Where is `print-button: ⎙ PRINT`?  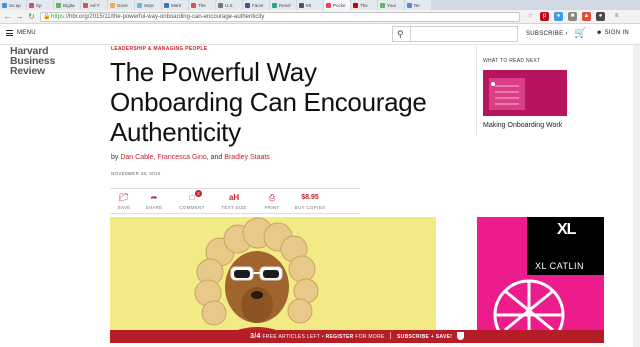
print-button: ⎙ PRINT is located at coordinates (272, 201).